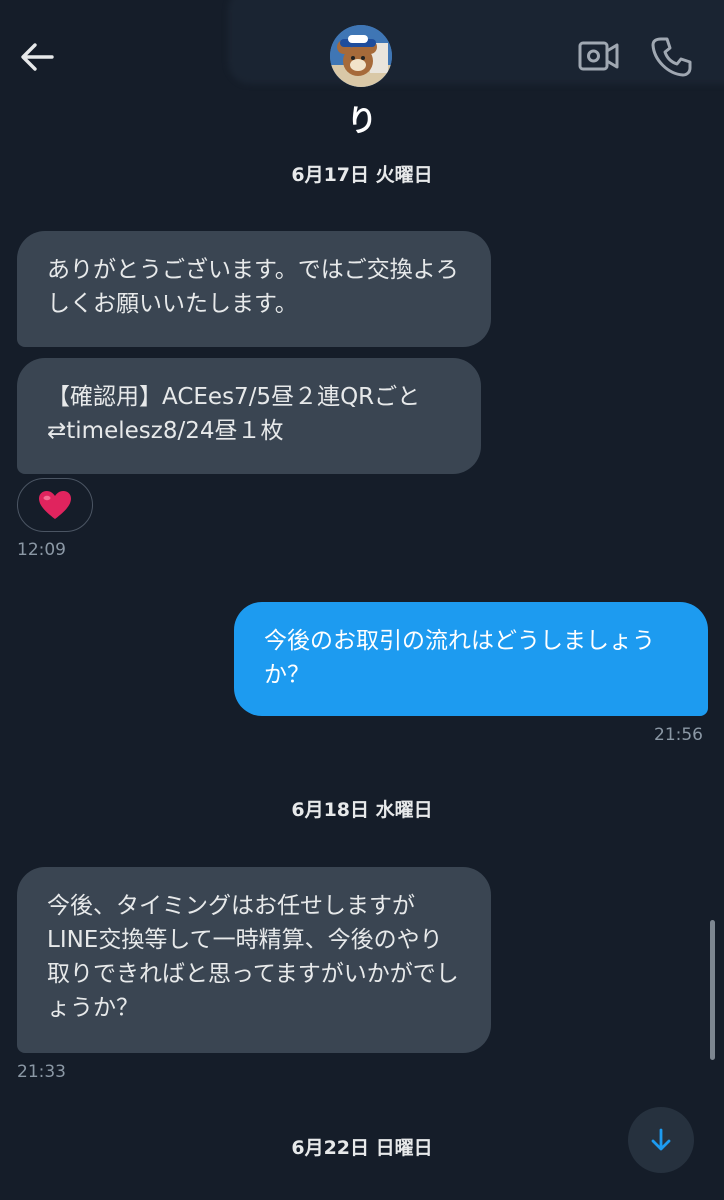 Image resolution: width=724 pixels, height=1200 pixels. I want to click on video-call-button, so click(598, 56).